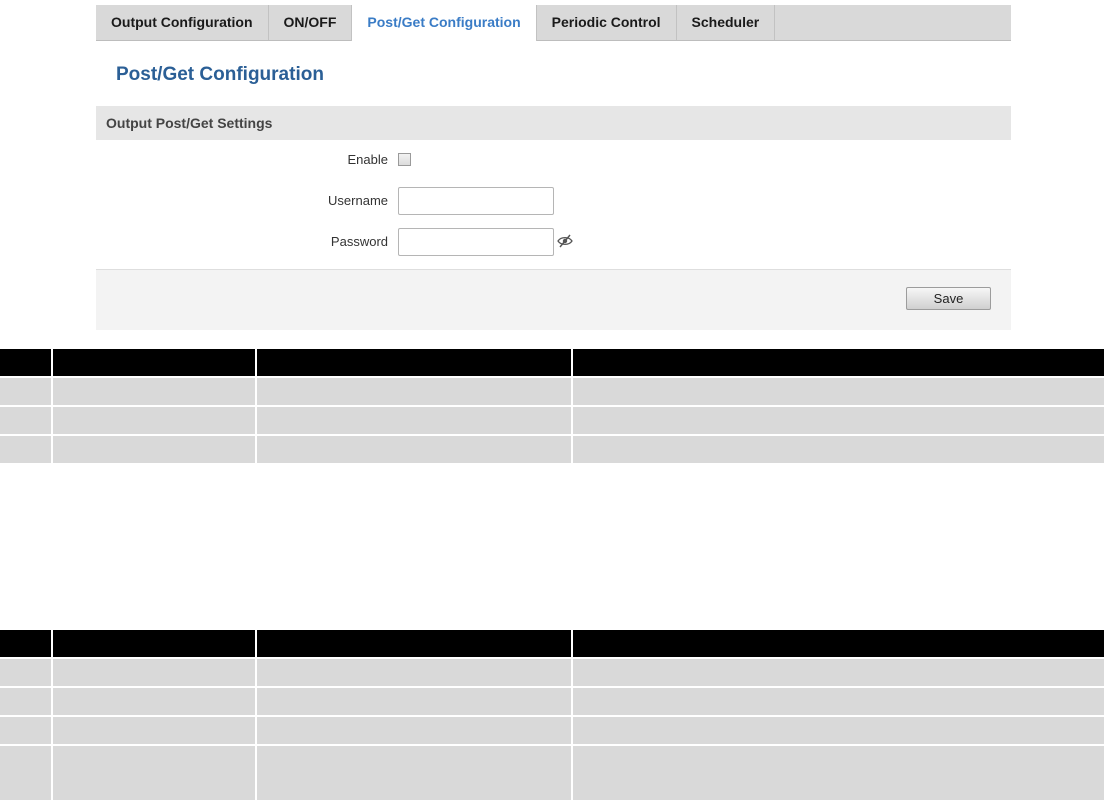 This screenshot has width=1104, height=801. What do you see at coordinates (553, 123) in the screenshot?
I see `section-header: Output Post/Get Settings` at bounding box center [553, 123].